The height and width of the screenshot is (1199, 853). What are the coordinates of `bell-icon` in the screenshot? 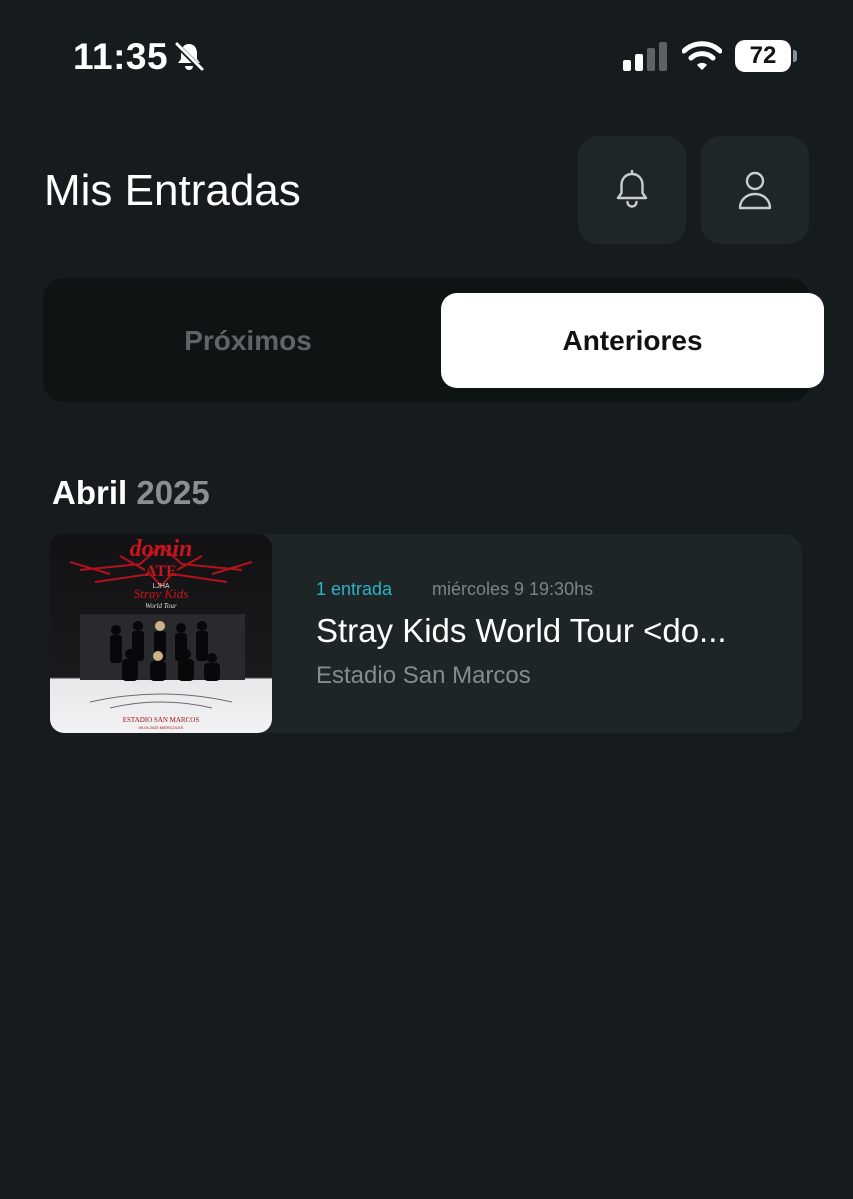 It's located at (632, 189).